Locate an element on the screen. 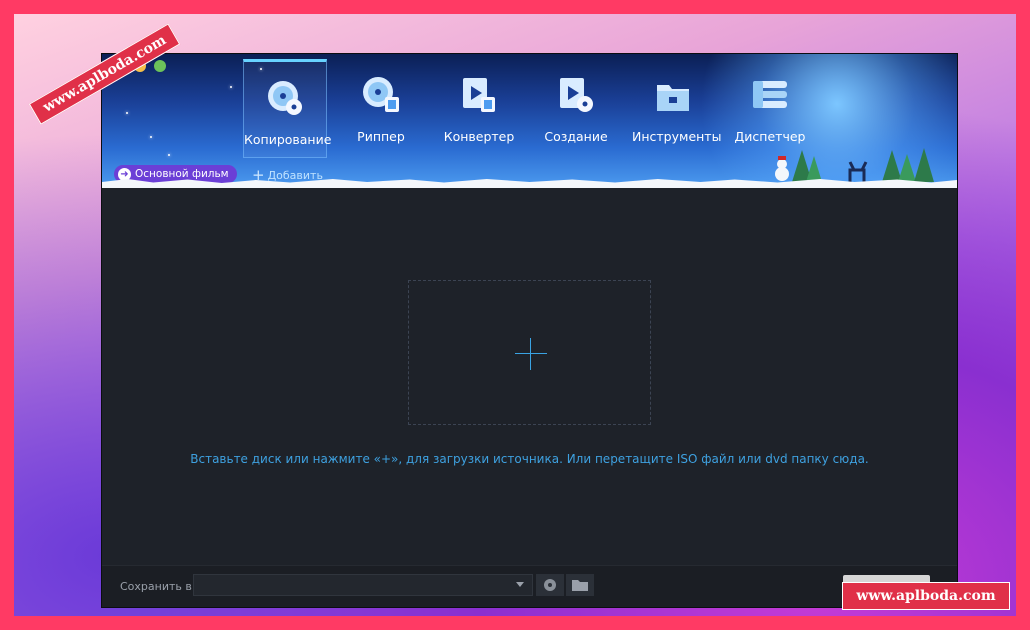 The height and width of the screenshot is (630, 1030). add-source-label: Добавить is located at coordinates (295, 175).